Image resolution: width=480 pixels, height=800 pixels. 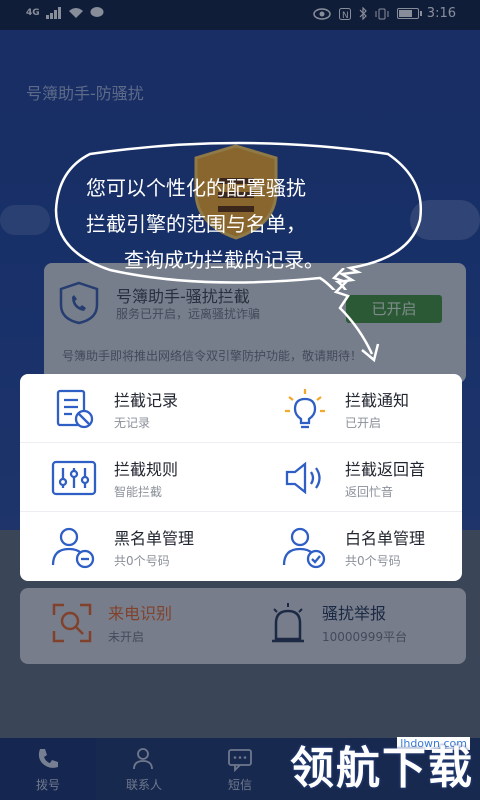 What do you see at coordinates (143, 758) in the screenshot?
I see `contacts-icon` at bounding box center [143, 758].